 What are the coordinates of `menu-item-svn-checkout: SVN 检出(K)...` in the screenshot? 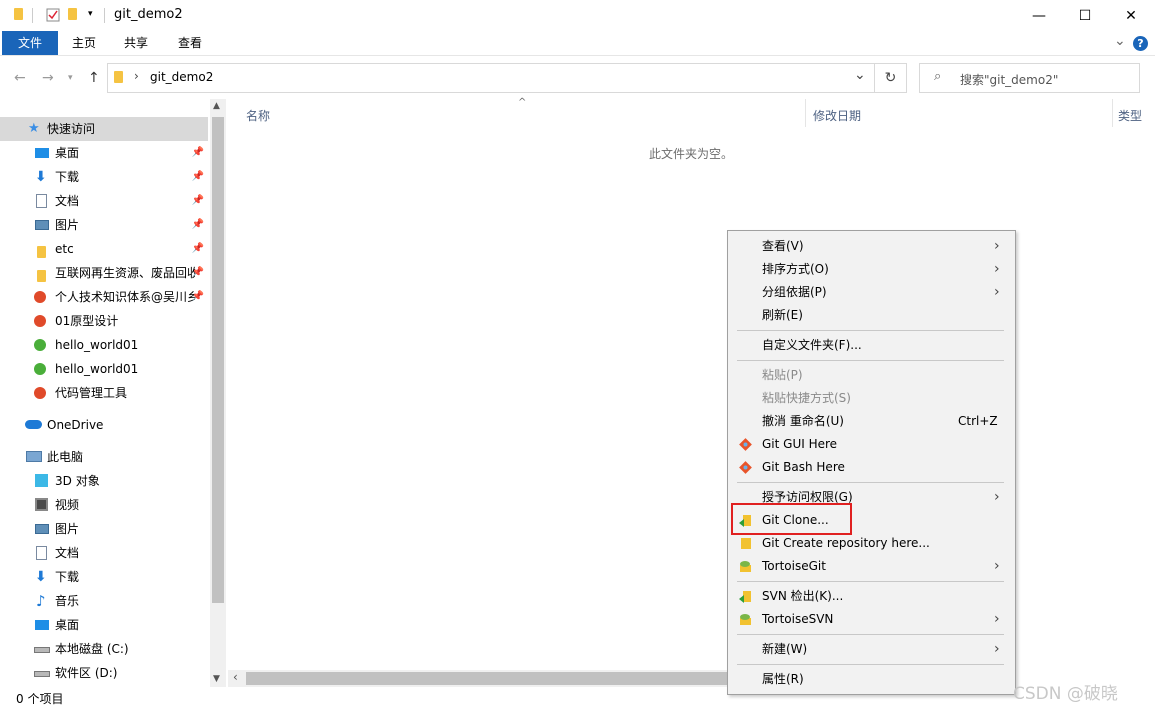 It's located at (871, 596).